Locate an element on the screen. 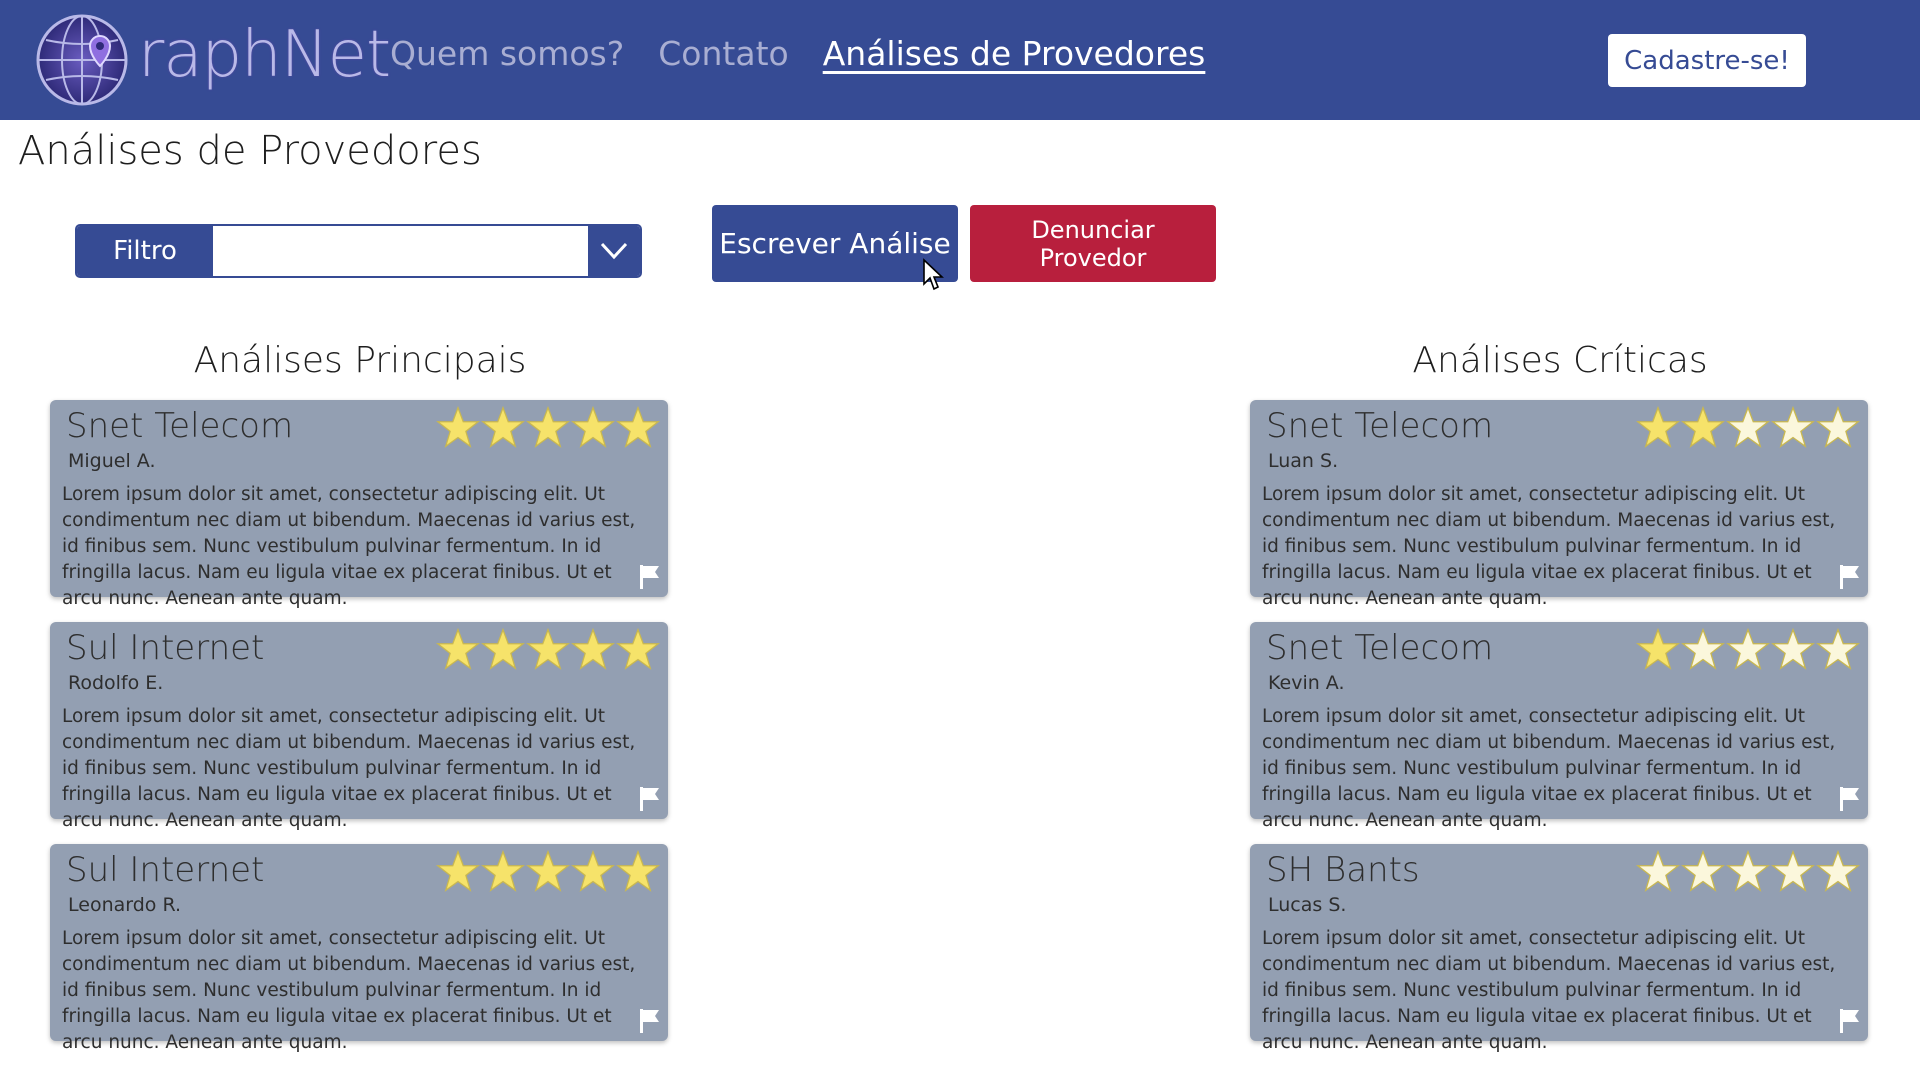 This screenshot has width=1920, height=1080. filter-label: Filtro is located at coordinates (145, 251).